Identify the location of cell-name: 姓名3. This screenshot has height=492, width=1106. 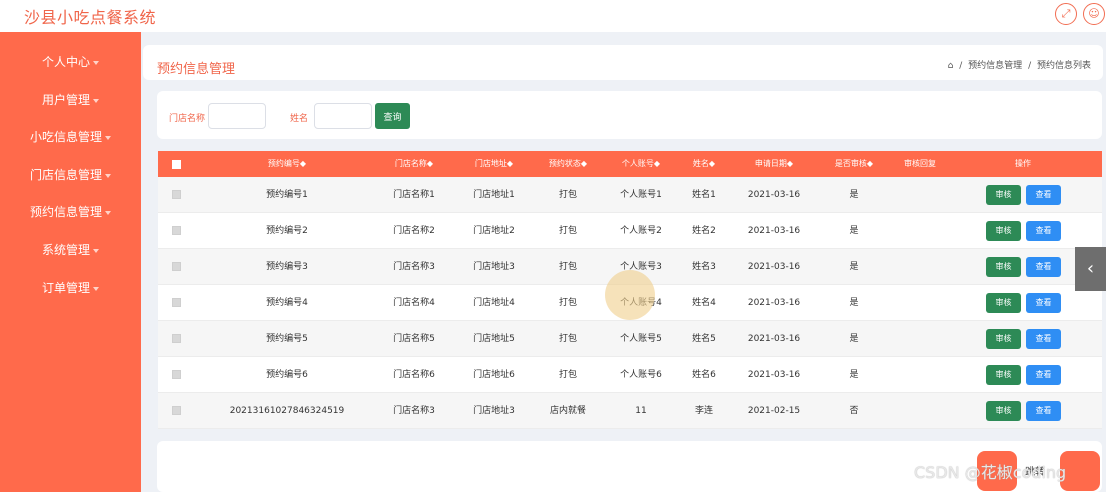
(704, 267).